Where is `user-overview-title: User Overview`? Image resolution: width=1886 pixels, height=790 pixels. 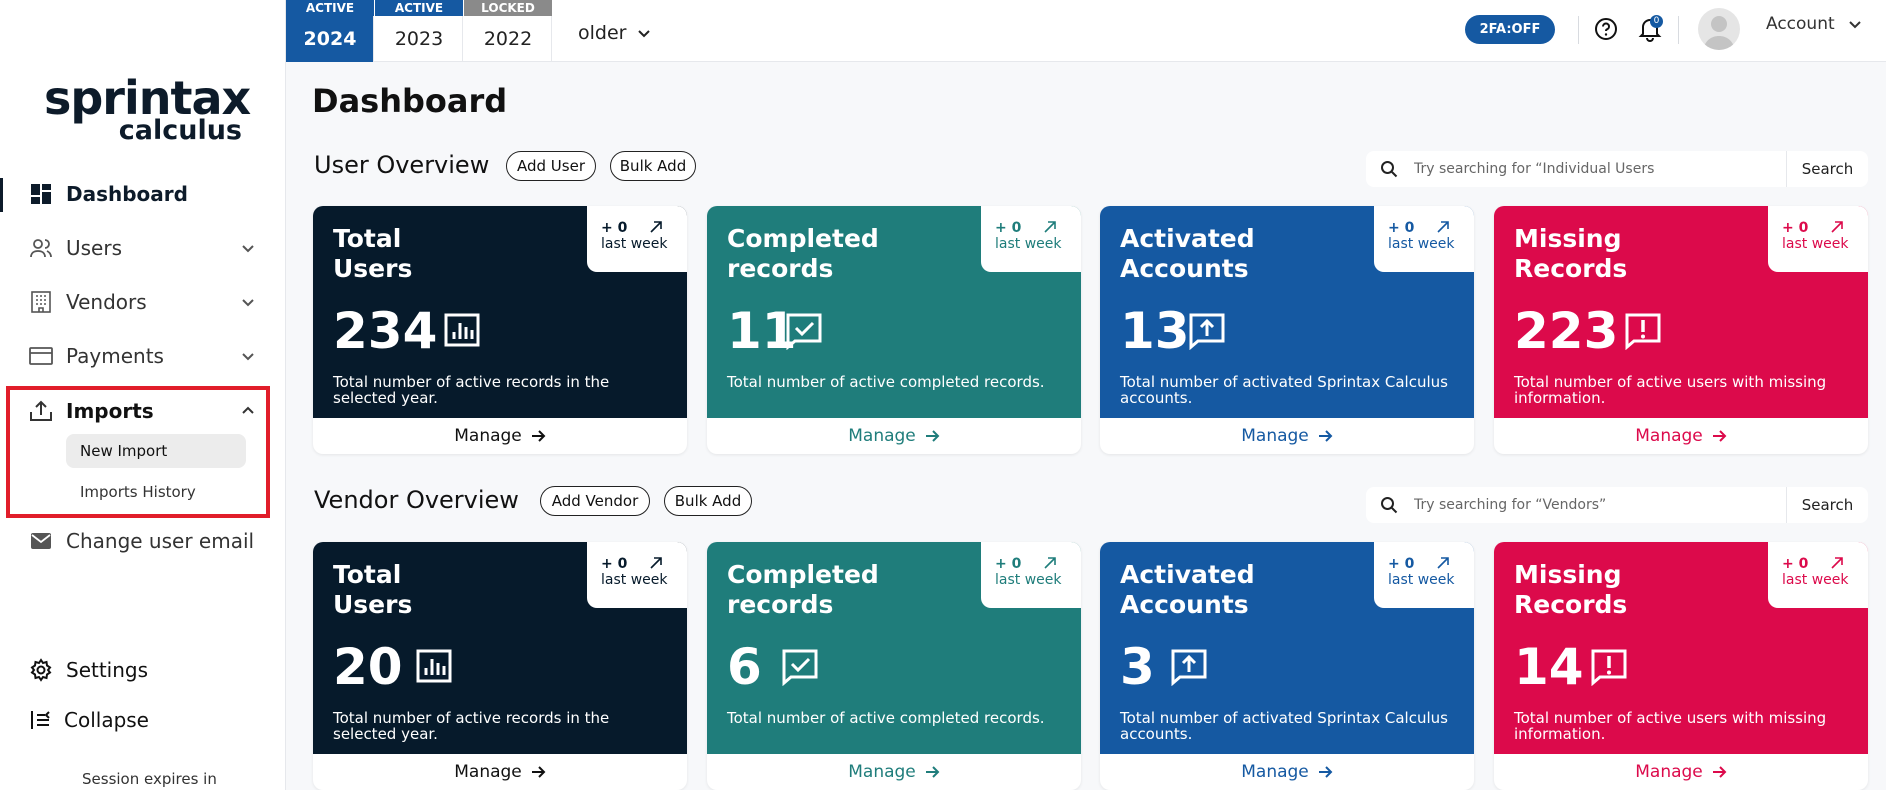
user-overview-title: User Overview is located at coordinates (402, 165).